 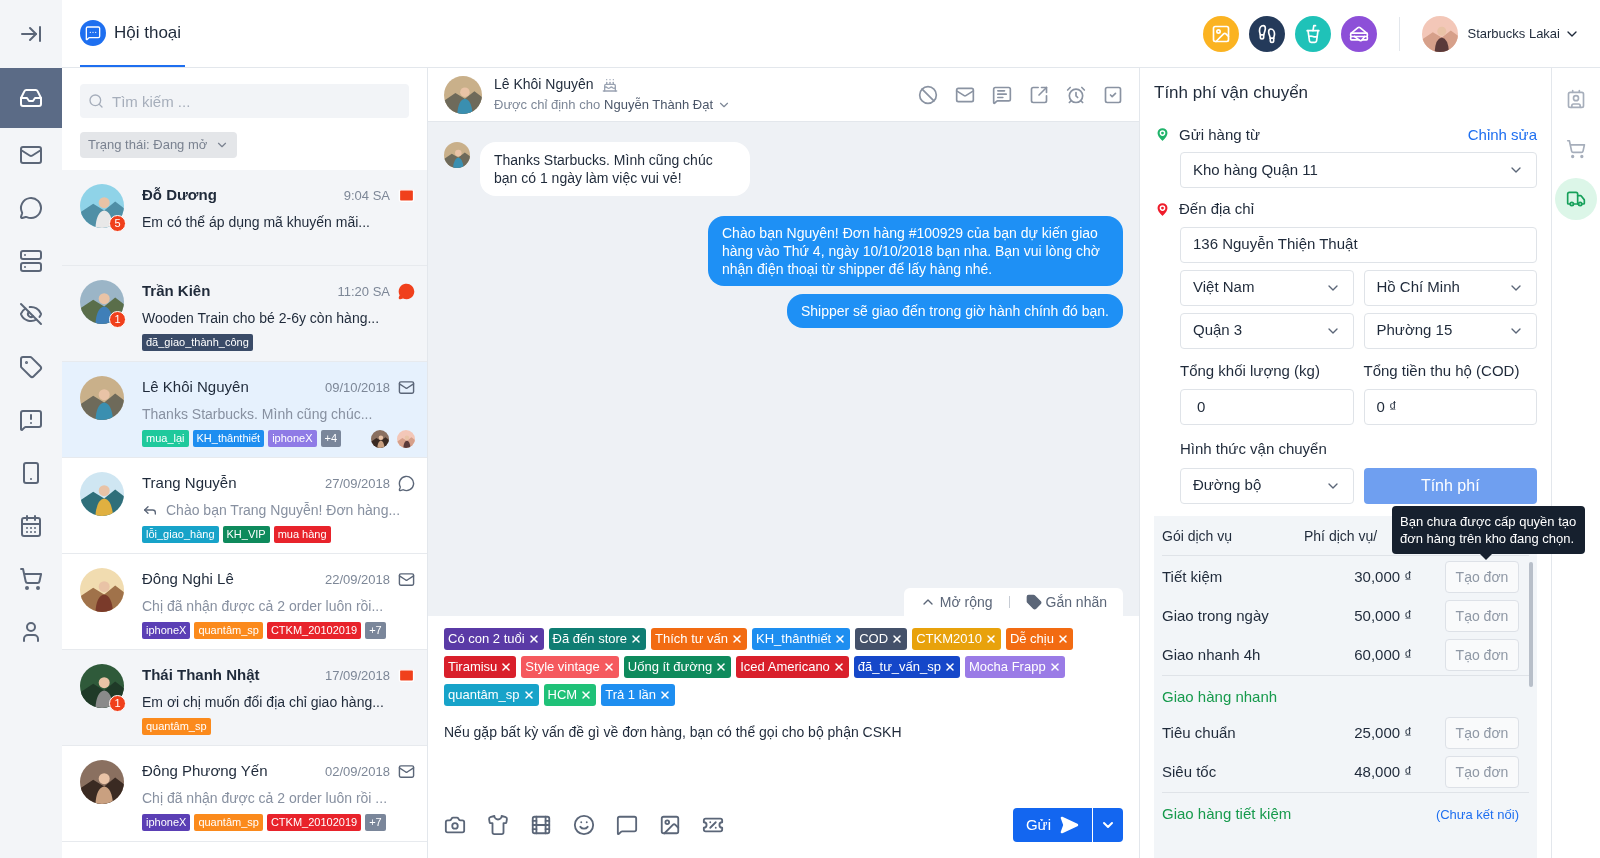 I want to click on account-menu: Starbucks Lakai, so click(x=1523, y=33).